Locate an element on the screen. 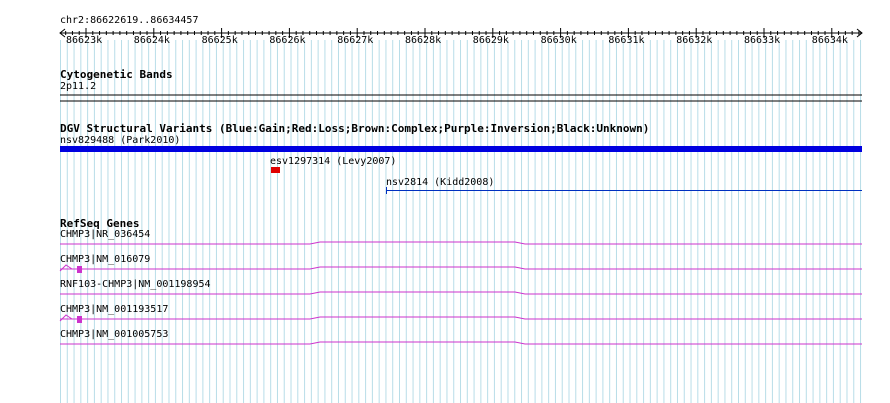 The height and width of the screenshot is (403, 890). variant-label-nsv829488: nsv829488 (Park2010) is located at coordinates (120, 141).